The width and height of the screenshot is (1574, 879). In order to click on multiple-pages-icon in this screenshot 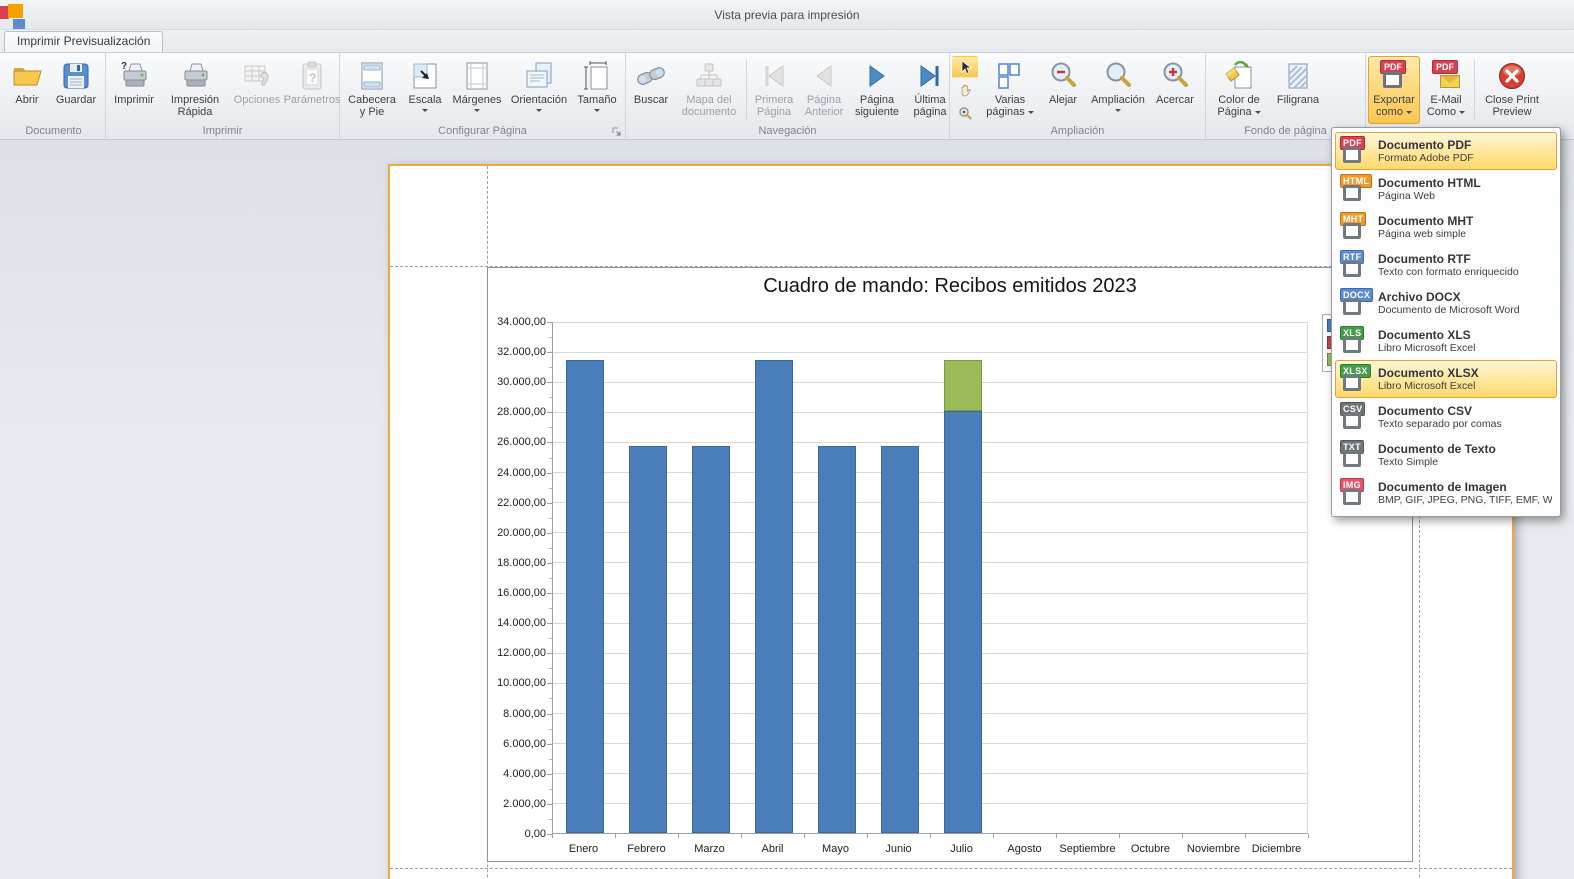, I will do `click(1010, 76)`.